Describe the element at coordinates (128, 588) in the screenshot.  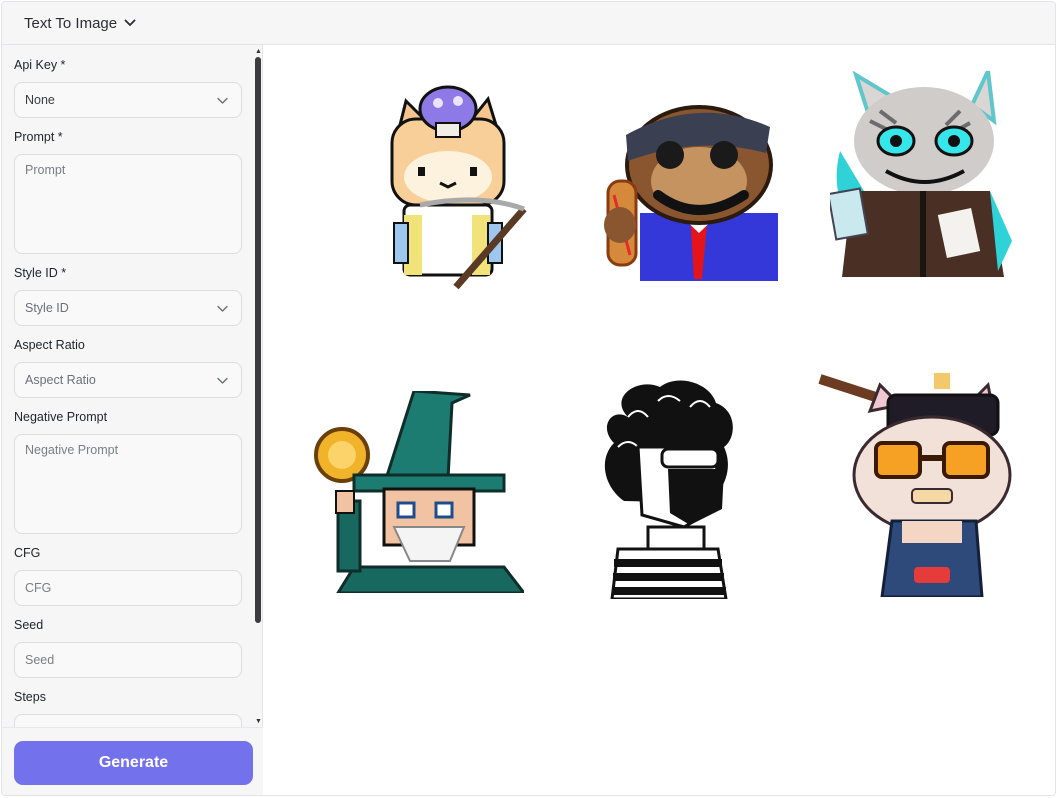
I see `cfg-input: CFG` at that location.